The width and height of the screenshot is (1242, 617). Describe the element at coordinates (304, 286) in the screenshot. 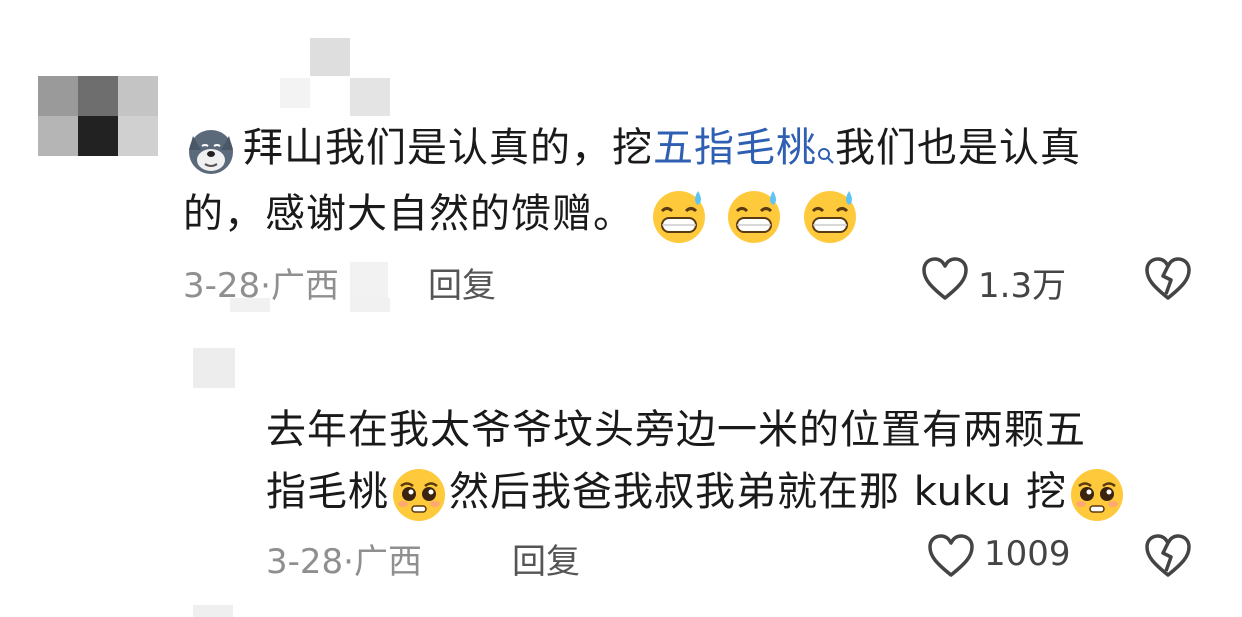

I see `comment-location: 广西` at that location.